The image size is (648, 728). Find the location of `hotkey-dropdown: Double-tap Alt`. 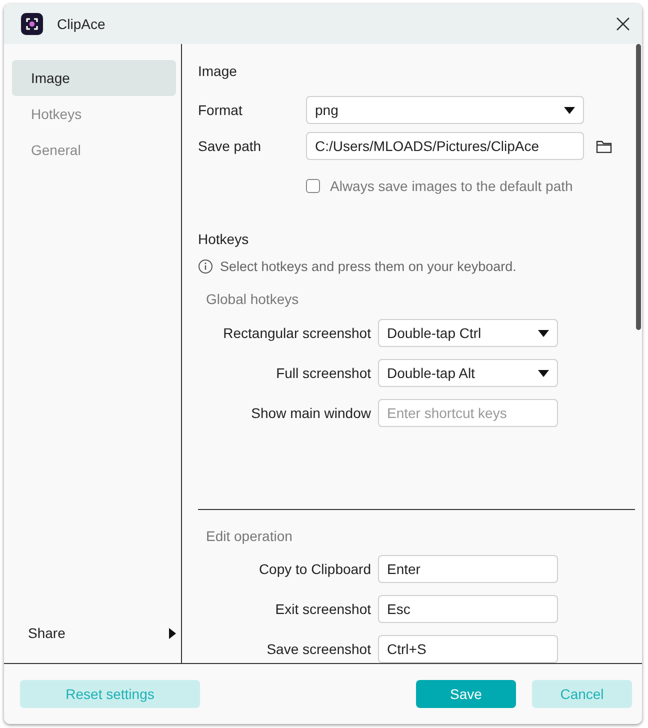

hotkey-dropdown: Double-tap Alt is located at coordinates (468, 373).